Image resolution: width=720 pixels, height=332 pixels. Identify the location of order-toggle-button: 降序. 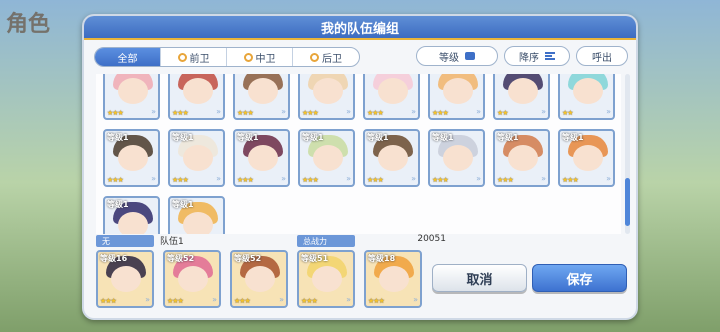
(537, 56).